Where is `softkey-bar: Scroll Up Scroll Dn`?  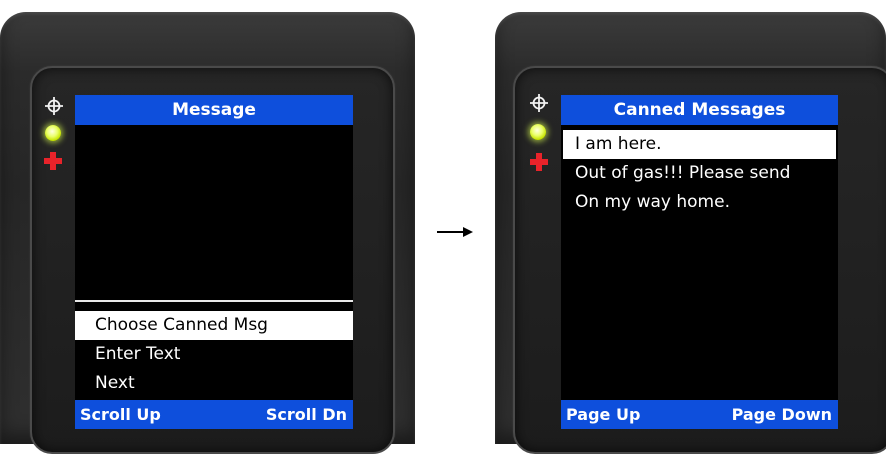 softkey-bar: Scroll Up Scroll Dn is located at coordinates (214, 414).